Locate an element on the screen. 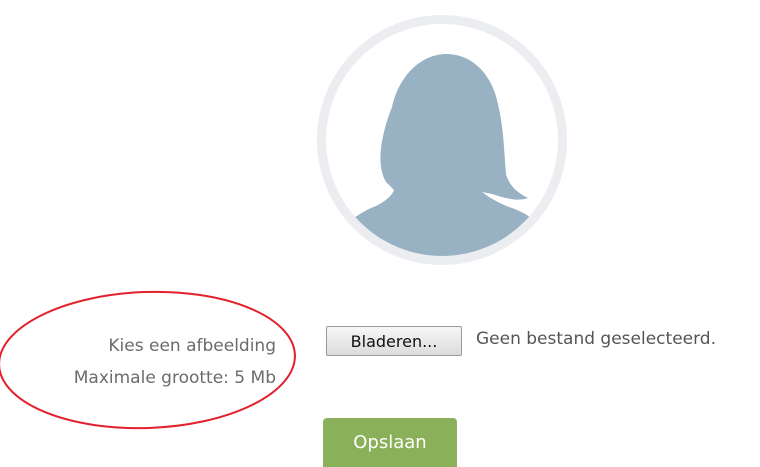  upload-label: Kies een afbeelding is located at coordinates (192, 346).